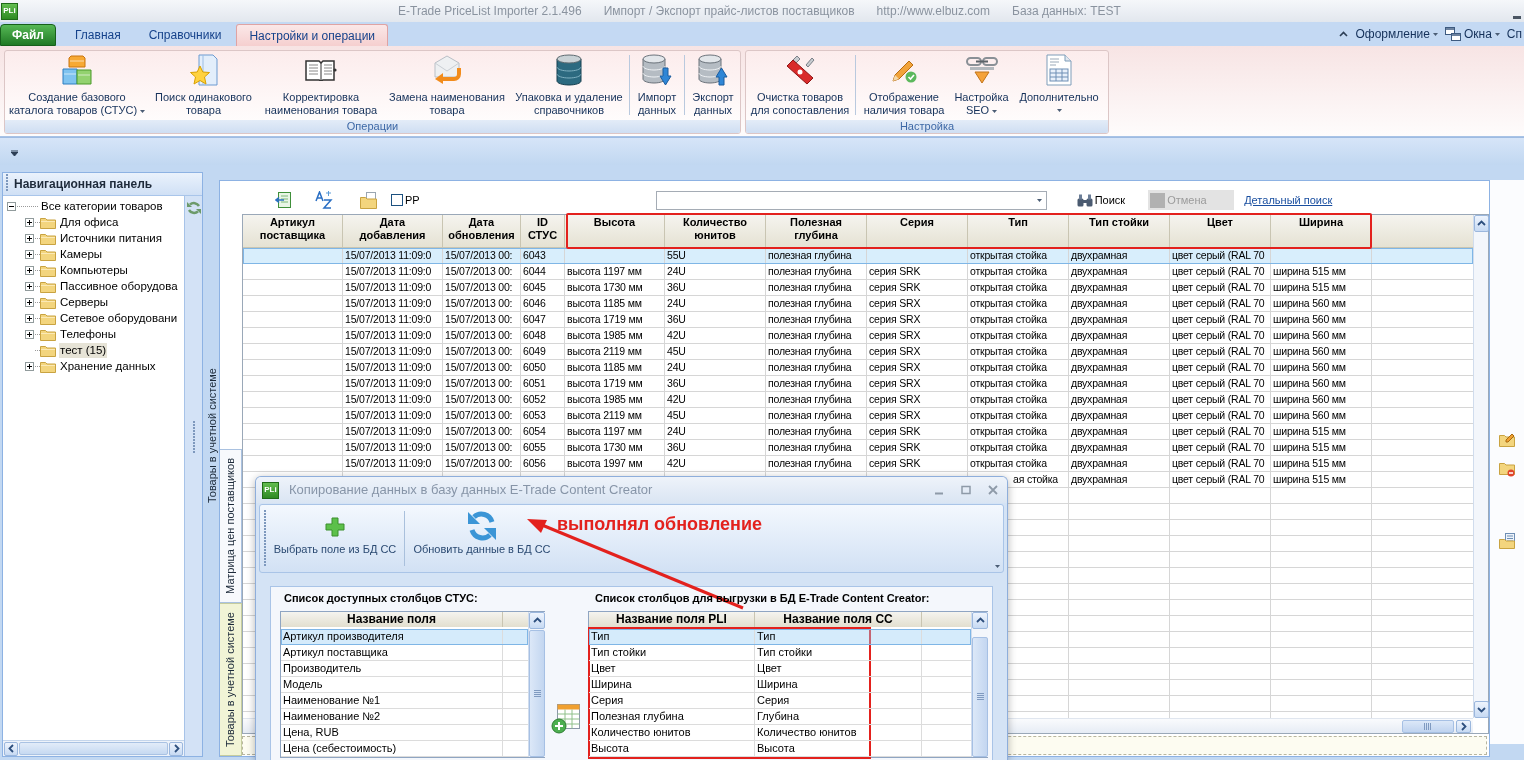 The width and height of the screenshot is (1524, 760). What do you see at coordinates (1507, 469) in the screenshot?
I see `folder-remove-icon` at bounding box center [1507, 469].